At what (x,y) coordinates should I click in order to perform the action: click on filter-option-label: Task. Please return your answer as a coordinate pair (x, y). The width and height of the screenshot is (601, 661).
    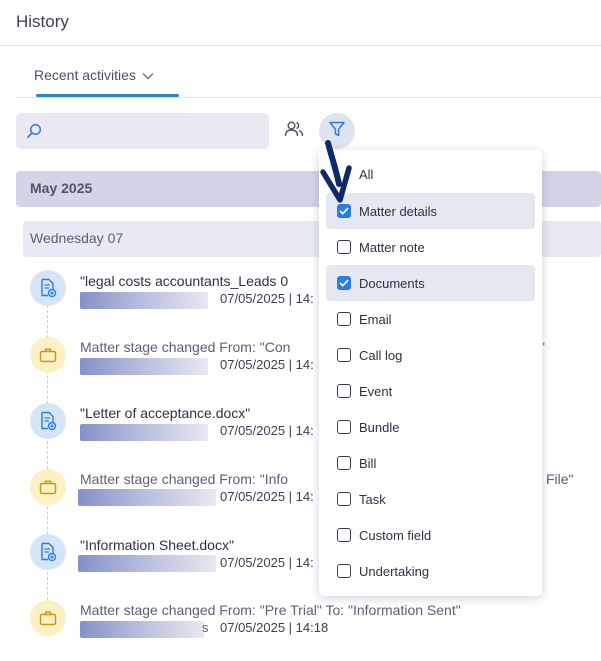
    Looking at the image, I should click on (372, 499).